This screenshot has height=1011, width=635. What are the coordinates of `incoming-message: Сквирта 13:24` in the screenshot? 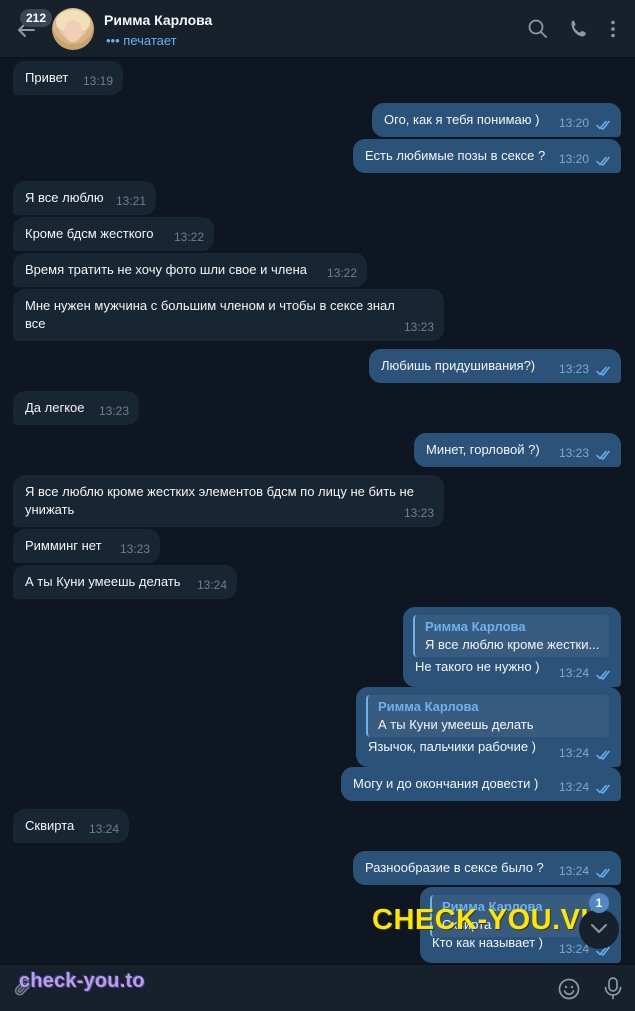 It's located at (71, 826).